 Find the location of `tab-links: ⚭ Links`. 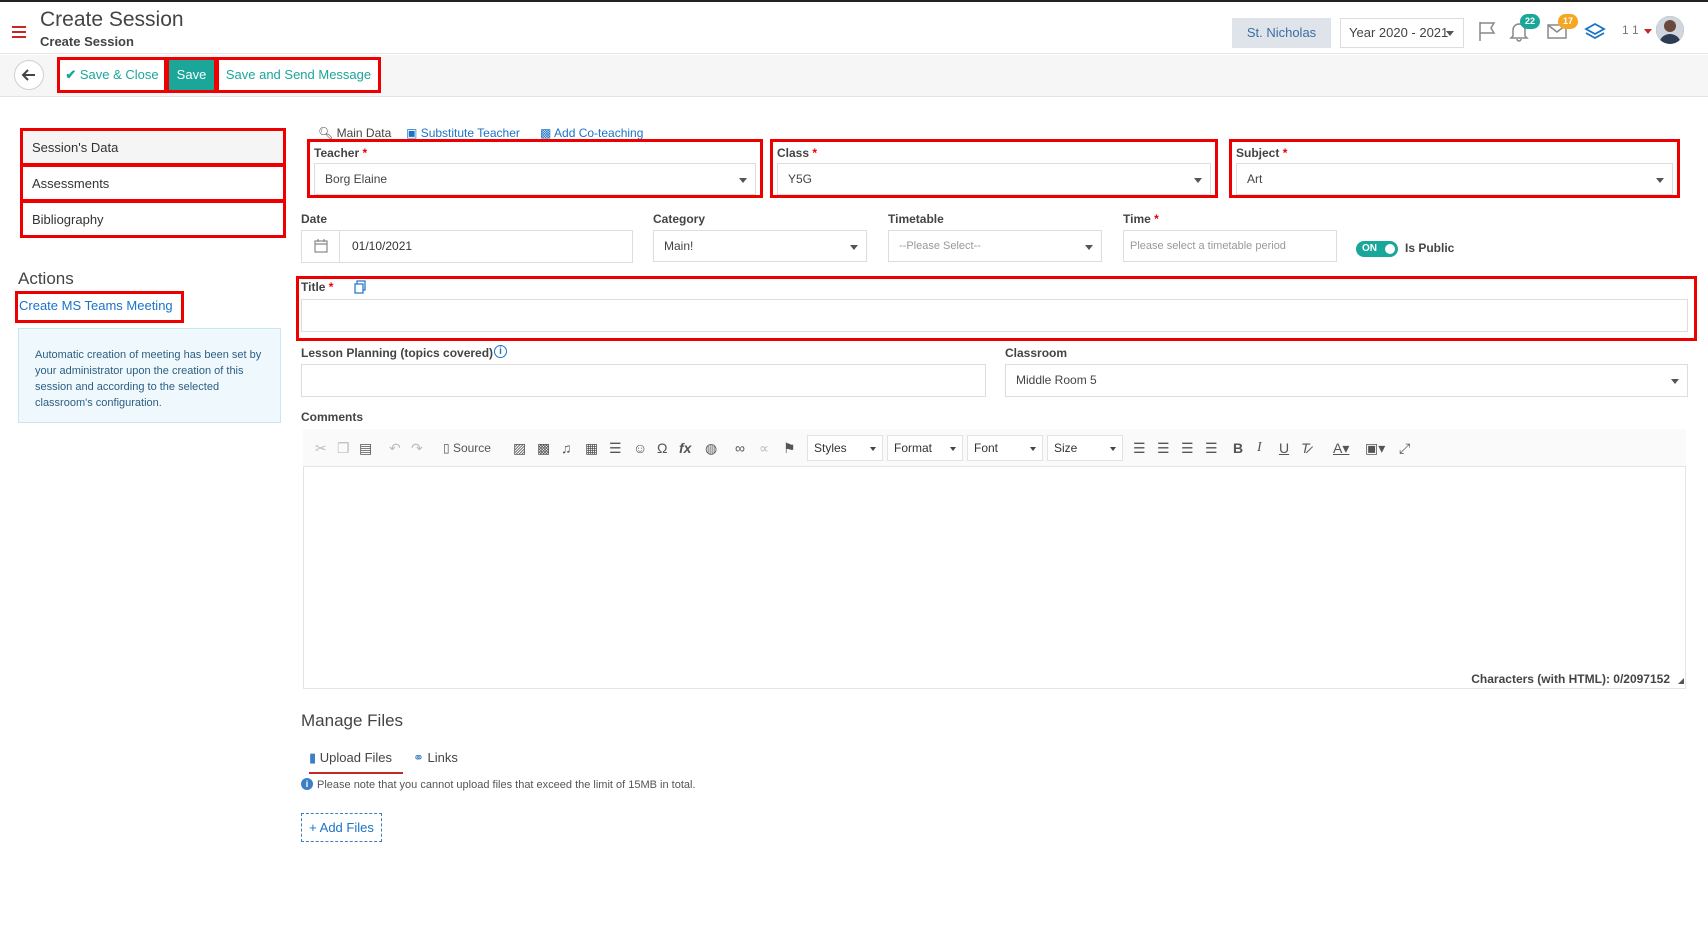

tab-links: ⚭ Links is located at coordinates (448, 758).